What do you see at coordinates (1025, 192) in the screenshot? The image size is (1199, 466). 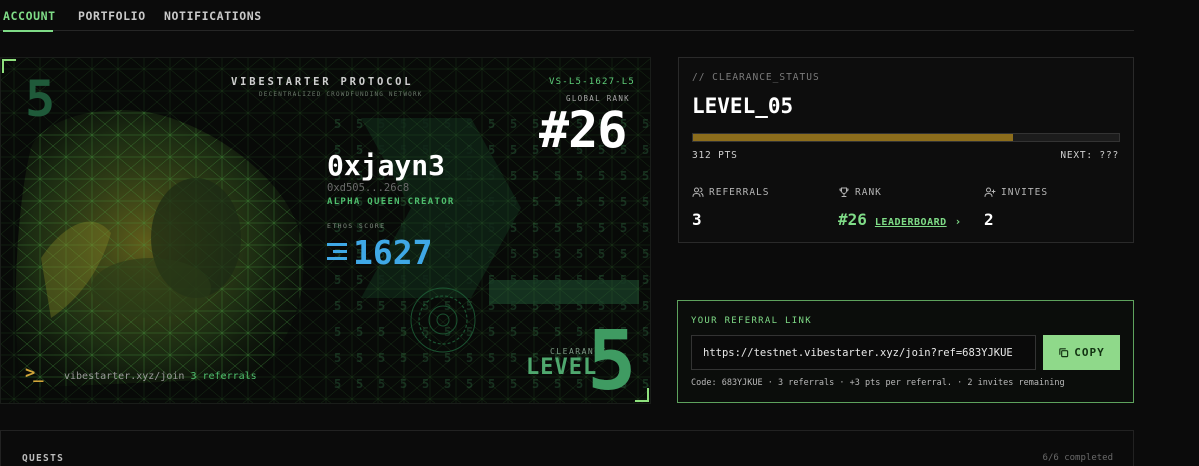 I see `stat-invites-label: INVITES` at bounding box center [1025, 192].